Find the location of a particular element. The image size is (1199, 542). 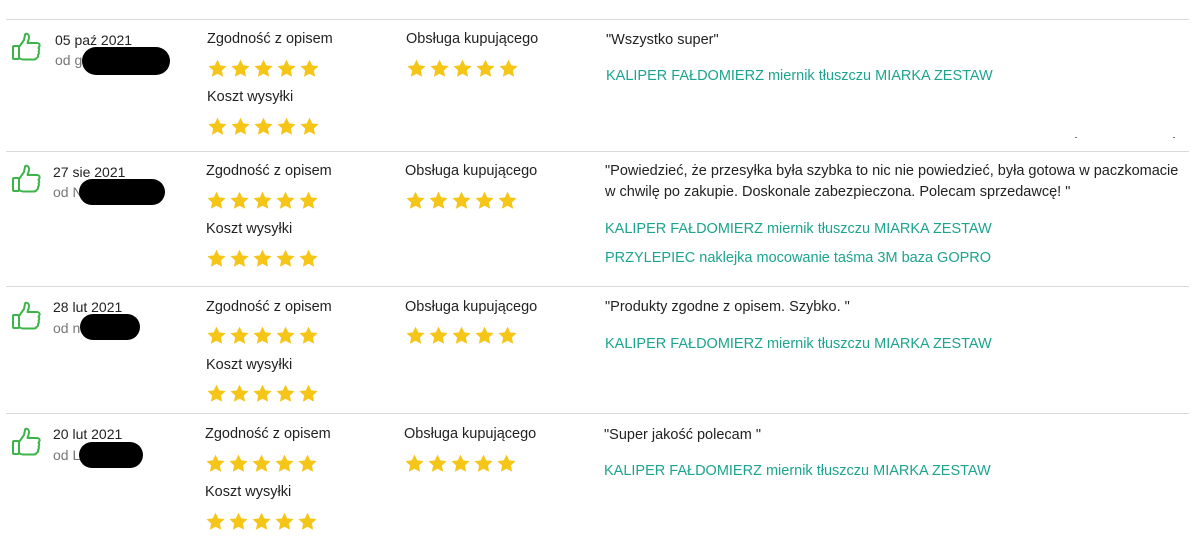

review-date: 05 paź 2021 is located at coordinates (94, 40).